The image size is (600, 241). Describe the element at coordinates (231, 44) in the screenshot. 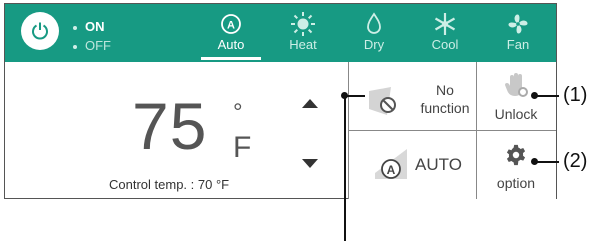

I see `mode-auto-label: Auto` at that location.